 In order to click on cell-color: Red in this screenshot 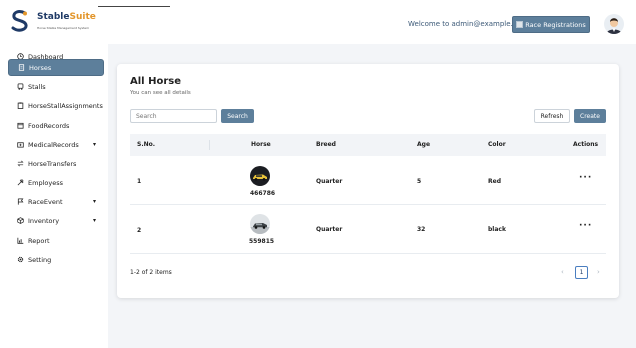, I will do `click(494, 181)`.